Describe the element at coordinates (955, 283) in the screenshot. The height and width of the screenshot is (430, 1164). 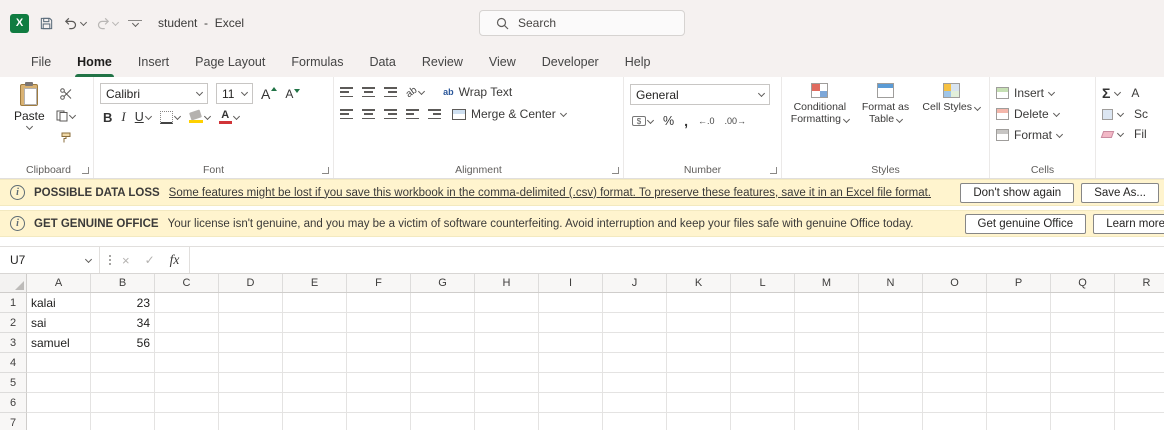
I see `column-header-O: O` at that location.